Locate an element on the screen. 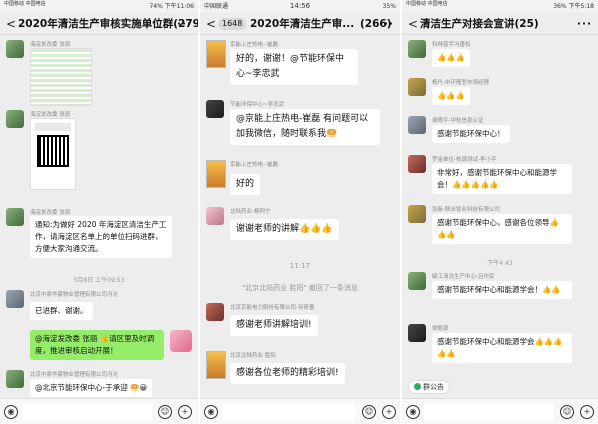 The image size is (598, 424). sender-name: 北京中原华宸物业管理有限公司冯光 is located at coordinates (74, 295).